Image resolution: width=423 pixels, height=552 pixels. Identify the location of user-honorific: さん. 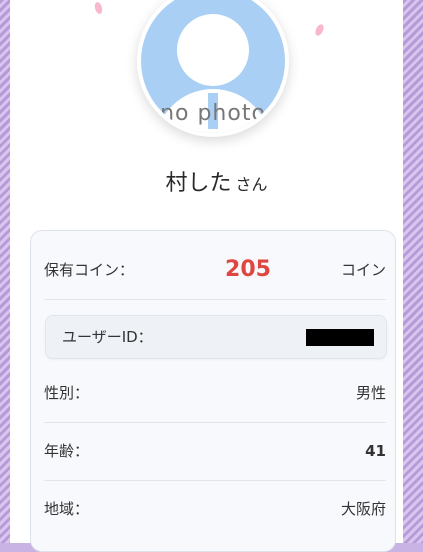
(251, 184).